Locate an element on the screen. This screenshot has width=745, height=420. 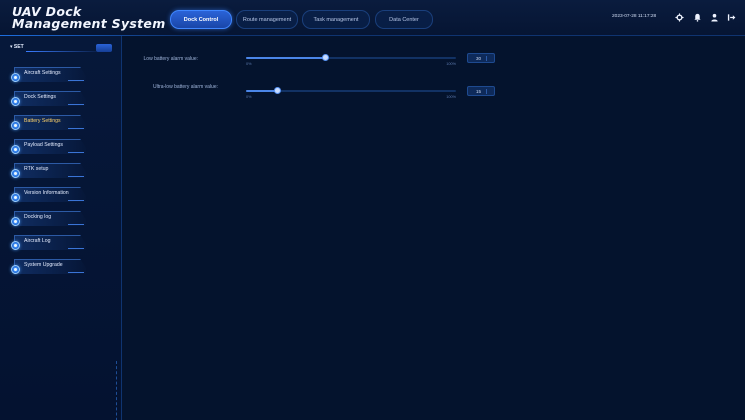
tab-dock-control: Dock Control is located at coordinates (201, 19).